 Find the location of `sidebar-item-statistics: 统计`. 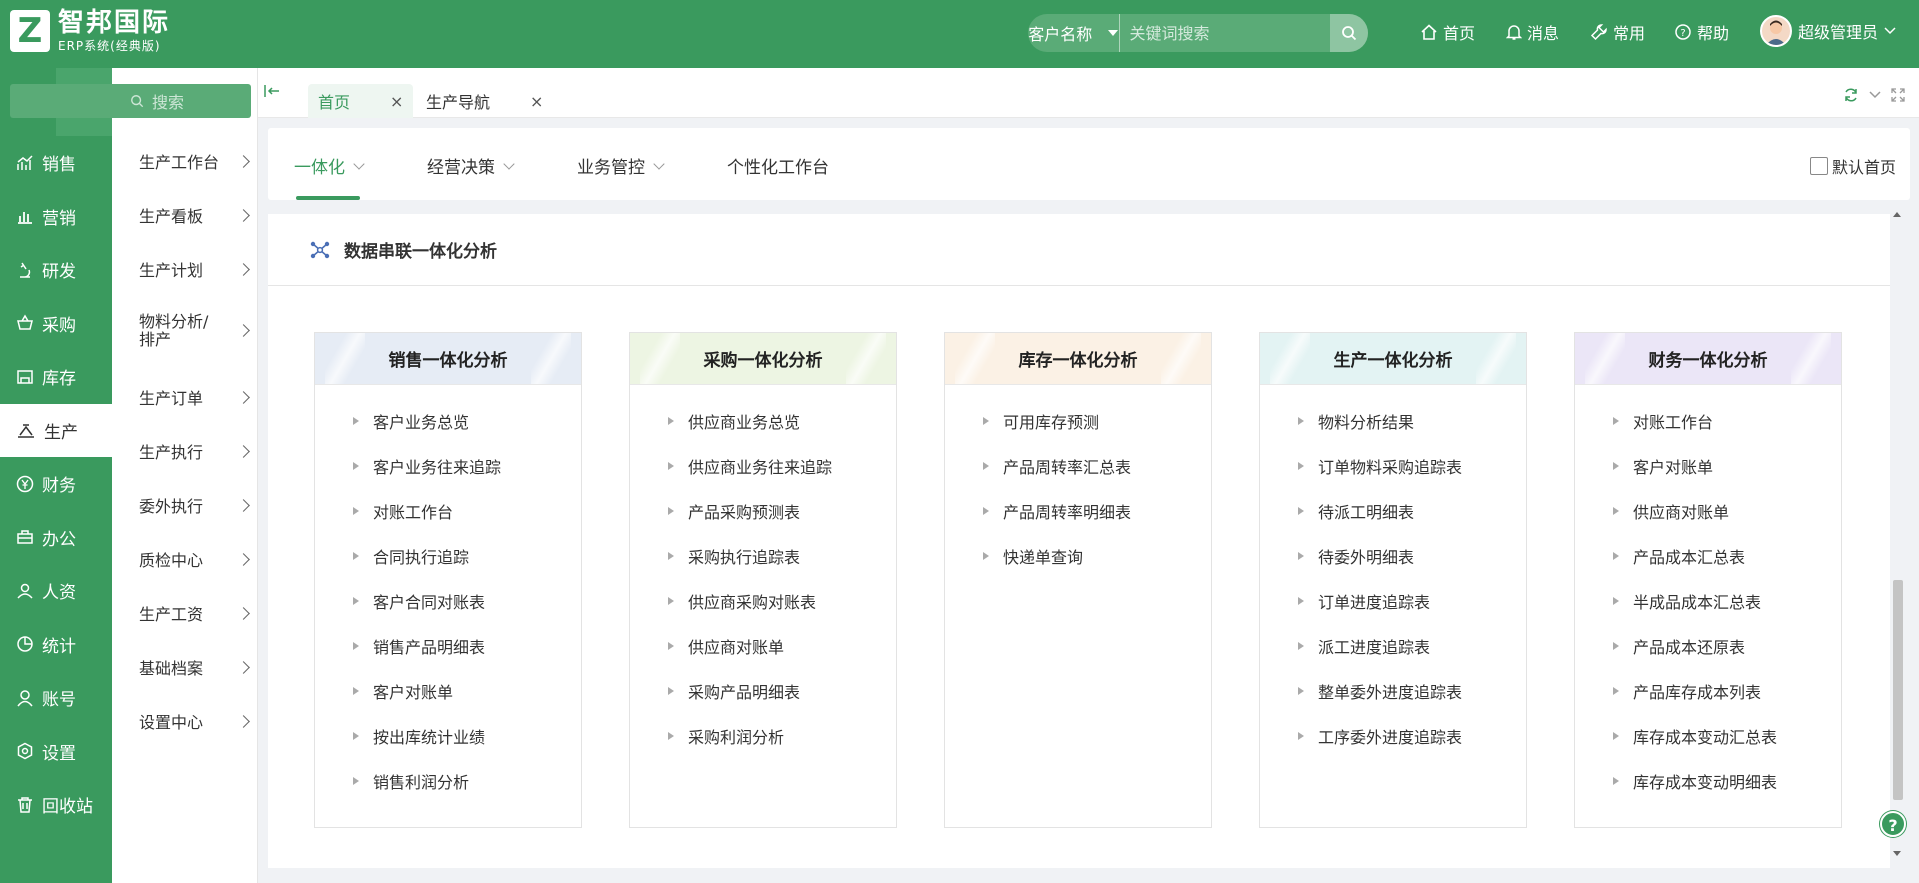

sidebar-item-statistics: 统计 is located at coordinates (56, 645).